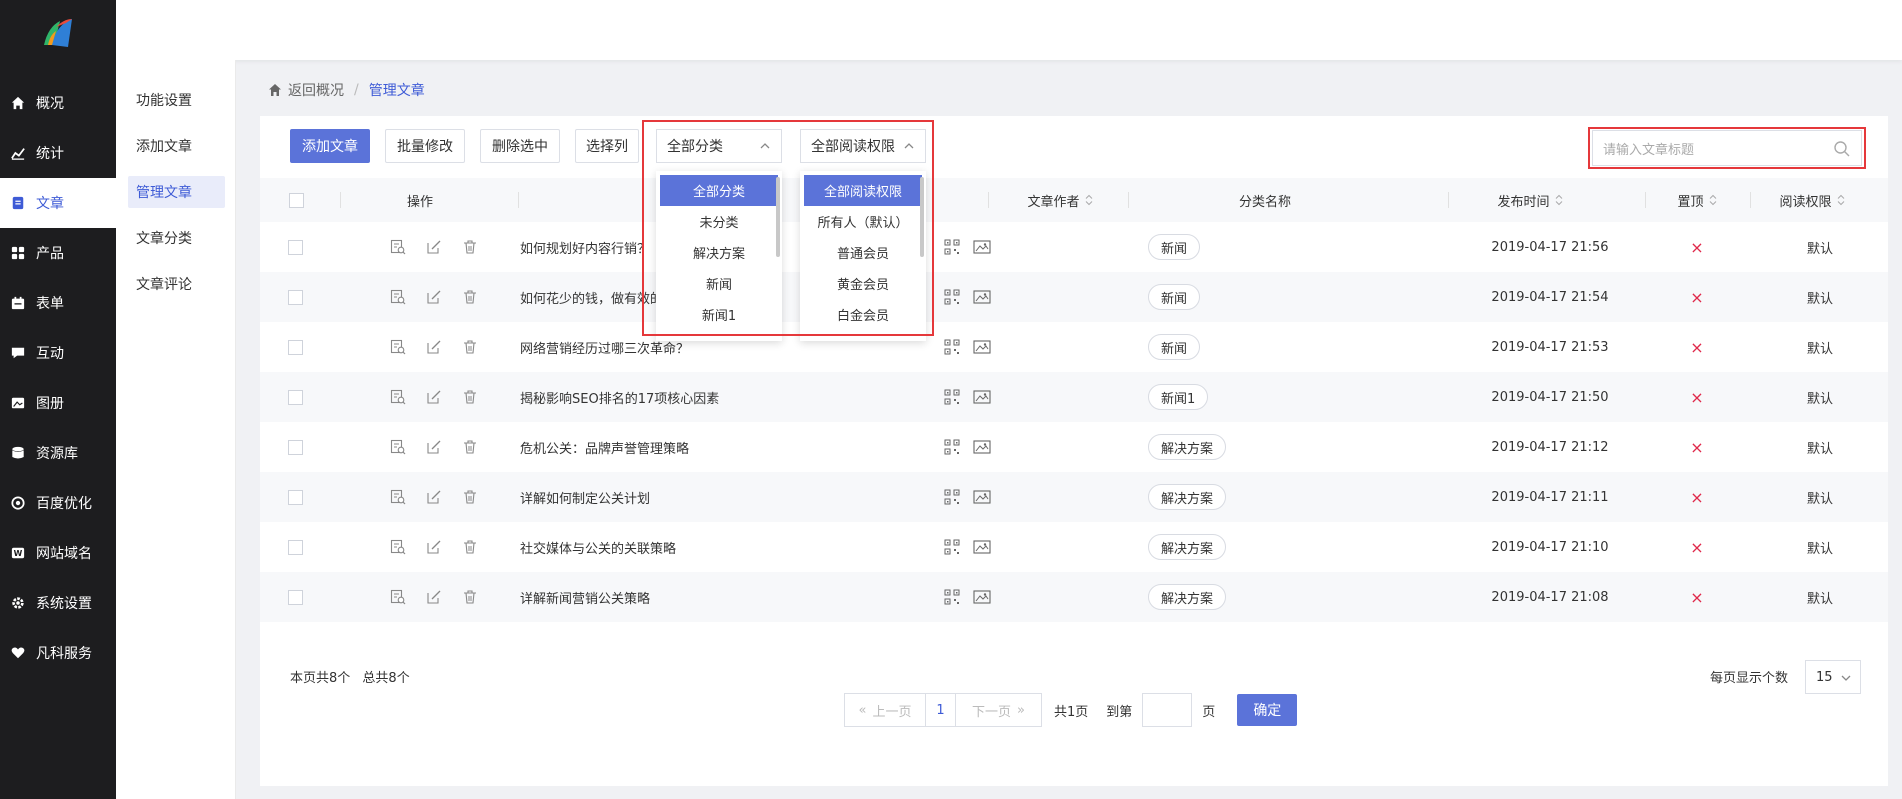  What do you see at coordinates (58, 33) in the screenshot?
I see `logo` at bounding box center [58, 33].